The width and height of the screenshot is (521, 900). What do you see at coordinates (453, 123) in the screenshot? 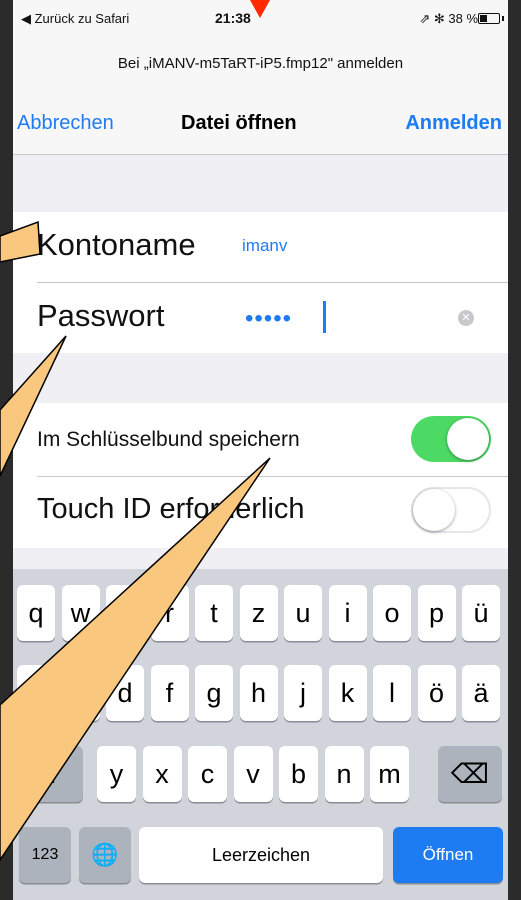
I see `sign-in-button: Anmelden` at bounding box center [453, 123].